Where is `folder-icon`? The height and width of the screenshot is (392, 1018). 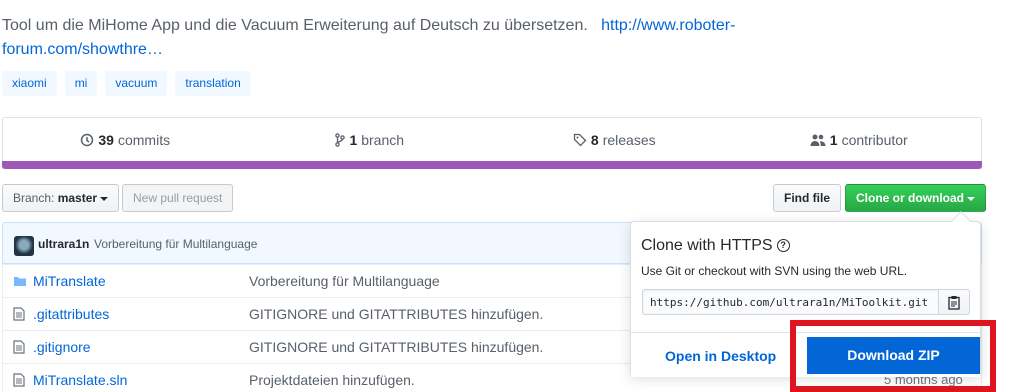
folder-icon is located at coordinates (20, 281).